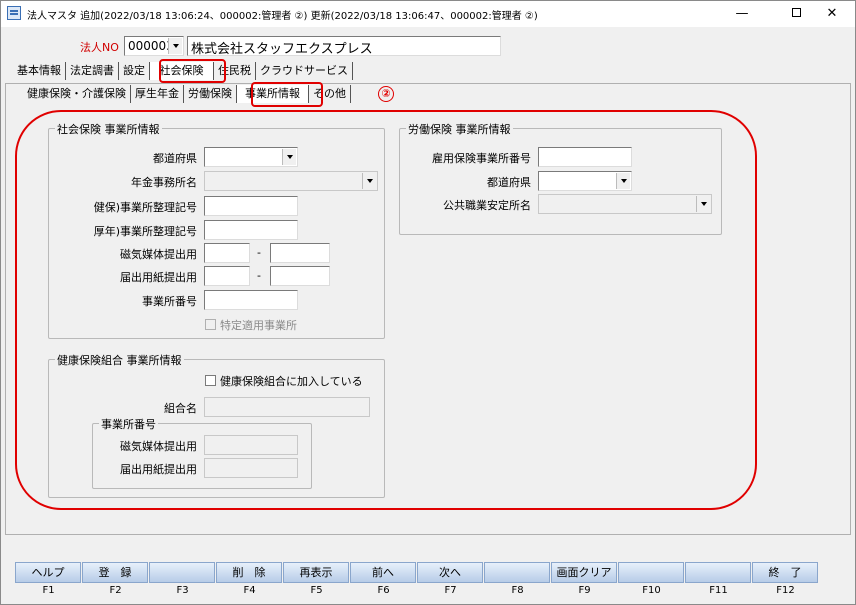  I want to click on prefecture-select, so click(251, 157).